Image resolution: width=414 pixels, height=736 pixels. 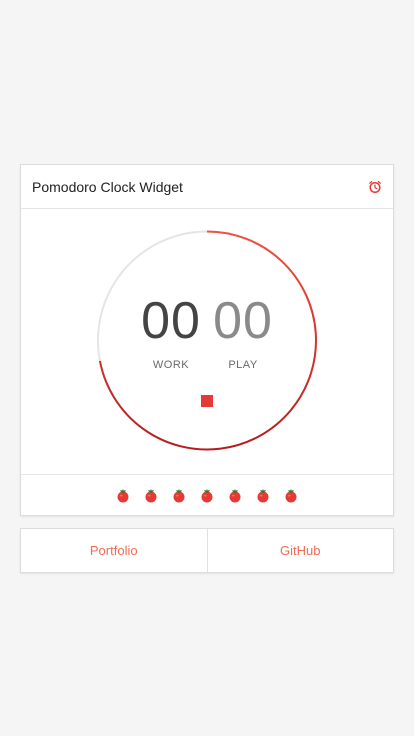 I want to click on play-minutes: 00, so click(x=243, y=321).